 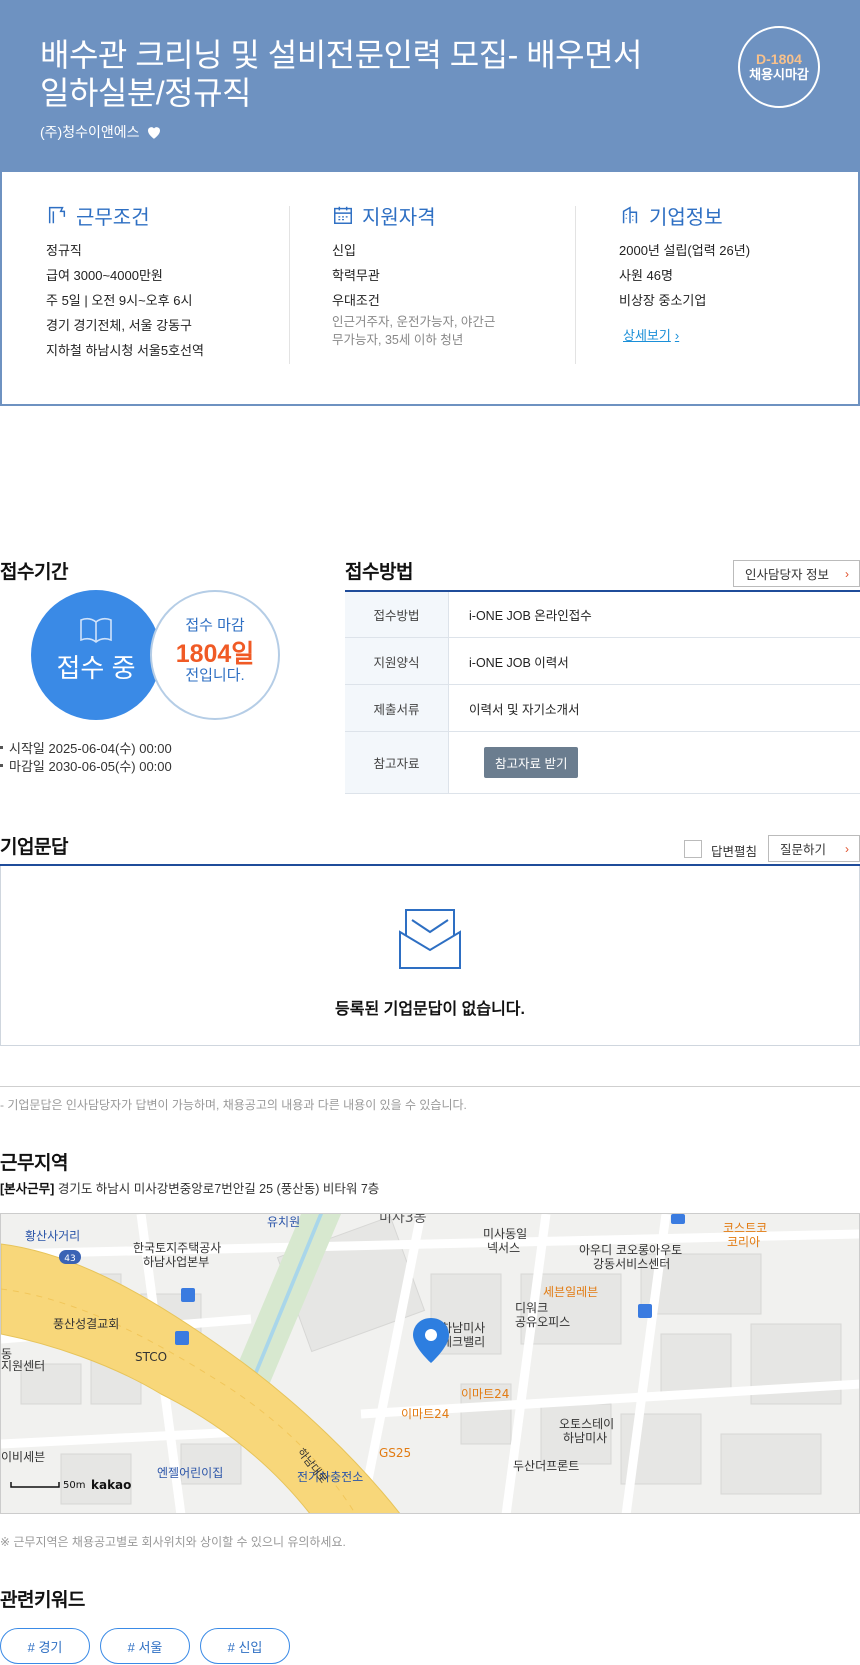 What do you see at coordinates (414, 331) in the screenshot?
I see `preferred-detail: 인근거주자, 운전가능자, 야간근무가능자, 35세 이하 청년` at bounding box center [414, 331].